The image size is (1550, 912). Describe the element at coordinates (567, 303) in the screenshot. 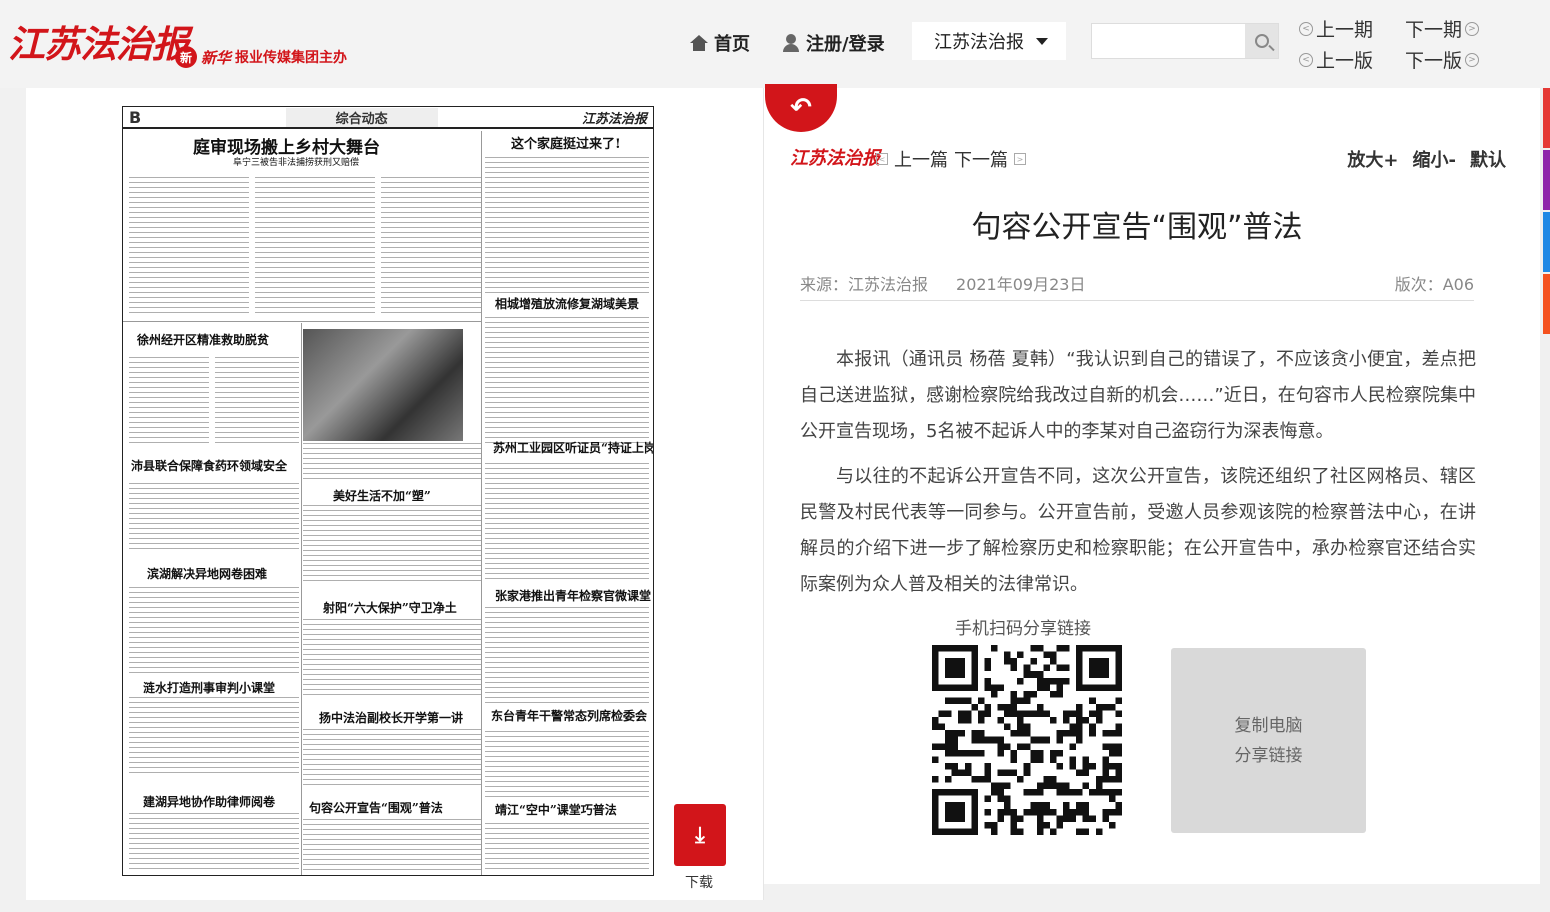

I see `headline: 相城增殖放流修复湖域美景` at that location.